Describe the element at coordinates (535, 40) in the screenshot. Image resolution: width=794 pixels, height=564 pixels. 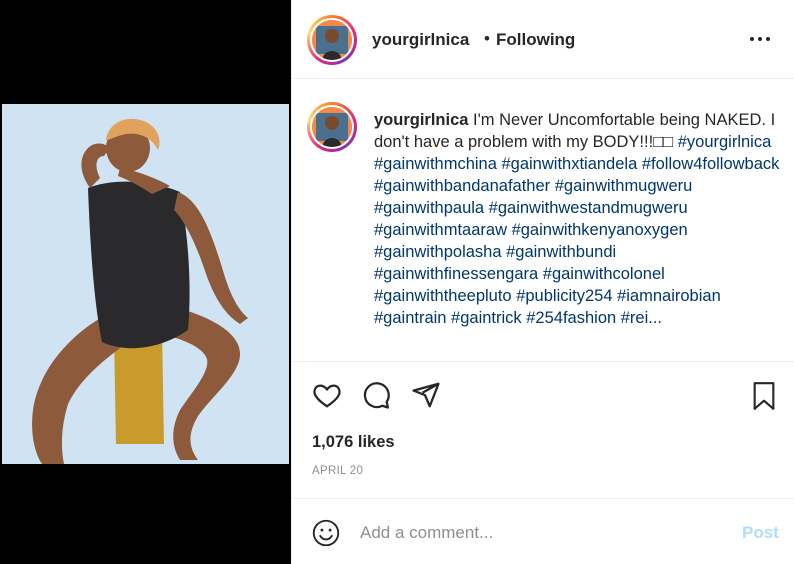
I see `following-button: Following` at that location.